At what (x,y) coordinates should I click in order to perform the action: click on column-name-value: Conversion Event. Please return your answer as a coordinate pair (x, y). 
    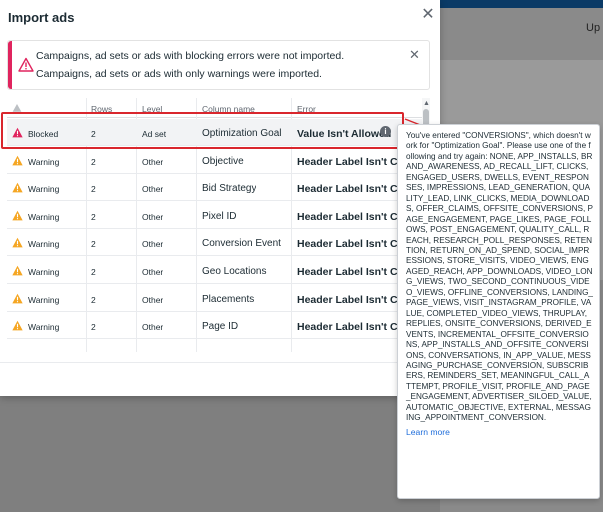
    Looking at the image, I should click on (241, 244).